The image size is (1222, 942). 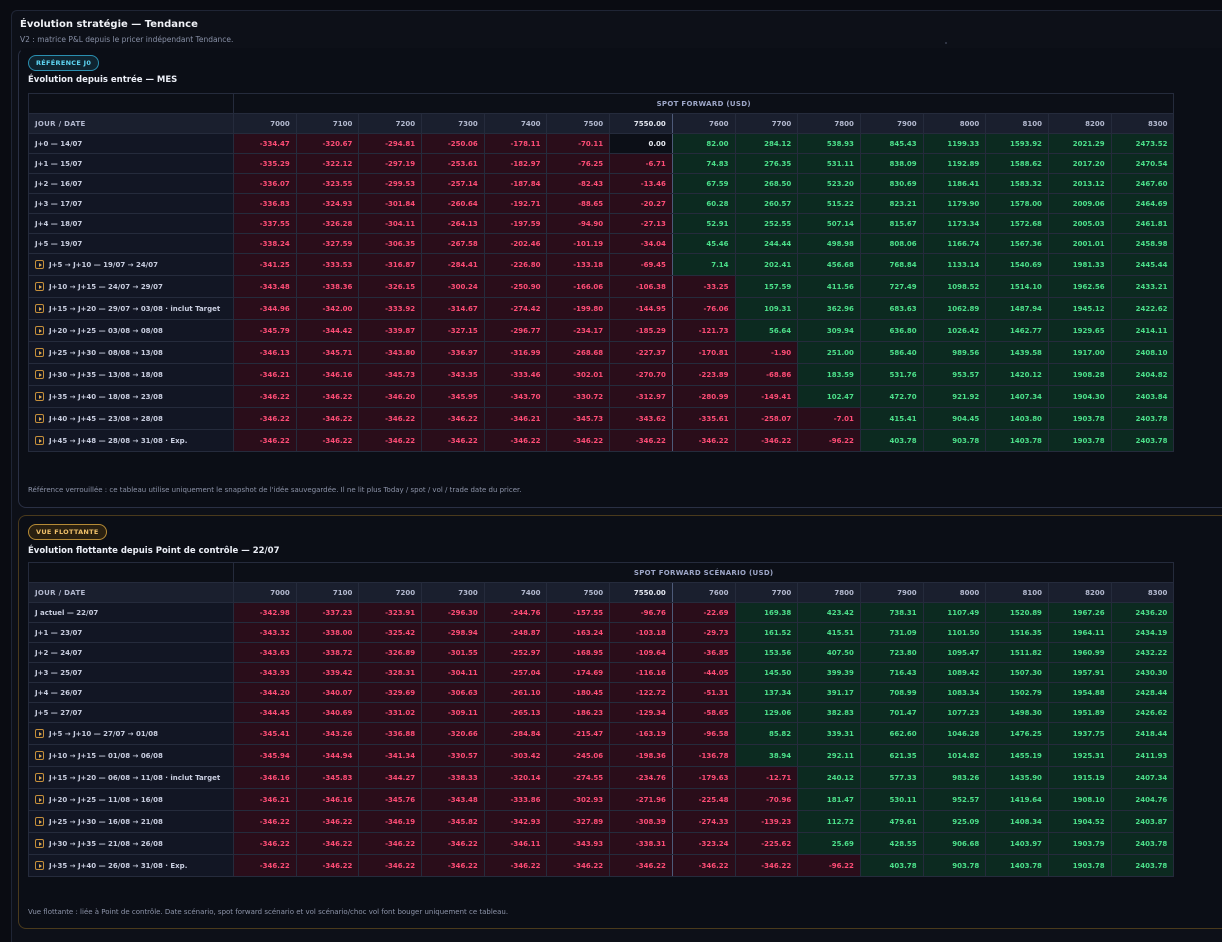 What do you see at coordinates (515, 799) in the screenshot?
I see `pnl-cell: -333.86` at bounding box center [515, 799].